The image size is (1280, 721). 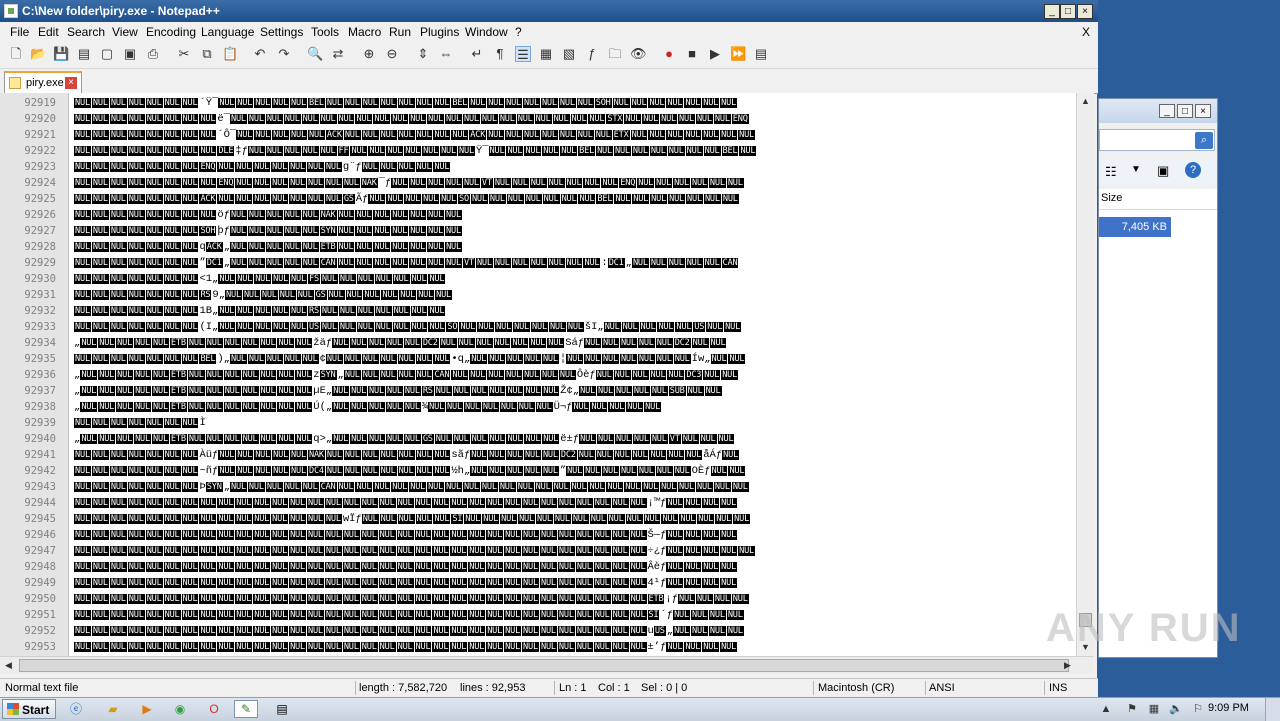 I want to click on scroll-up-icon: ▲, so click(x=1085, y=101).